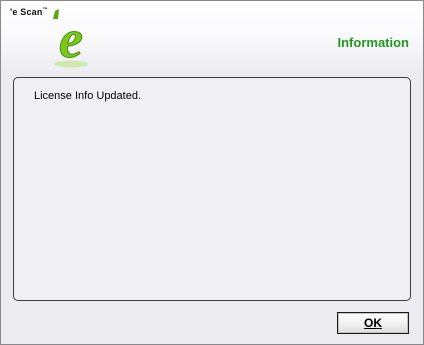  I want to click on ok-button: OK, so click(373, 323).